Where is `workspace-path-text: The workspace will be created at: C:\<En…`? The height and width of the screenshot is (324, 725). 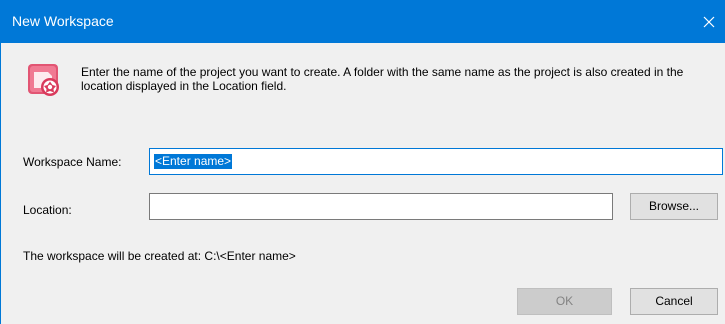
workspace-path-text: The workspace will be created at: C:\<En… is located at coordinates (159, 256).